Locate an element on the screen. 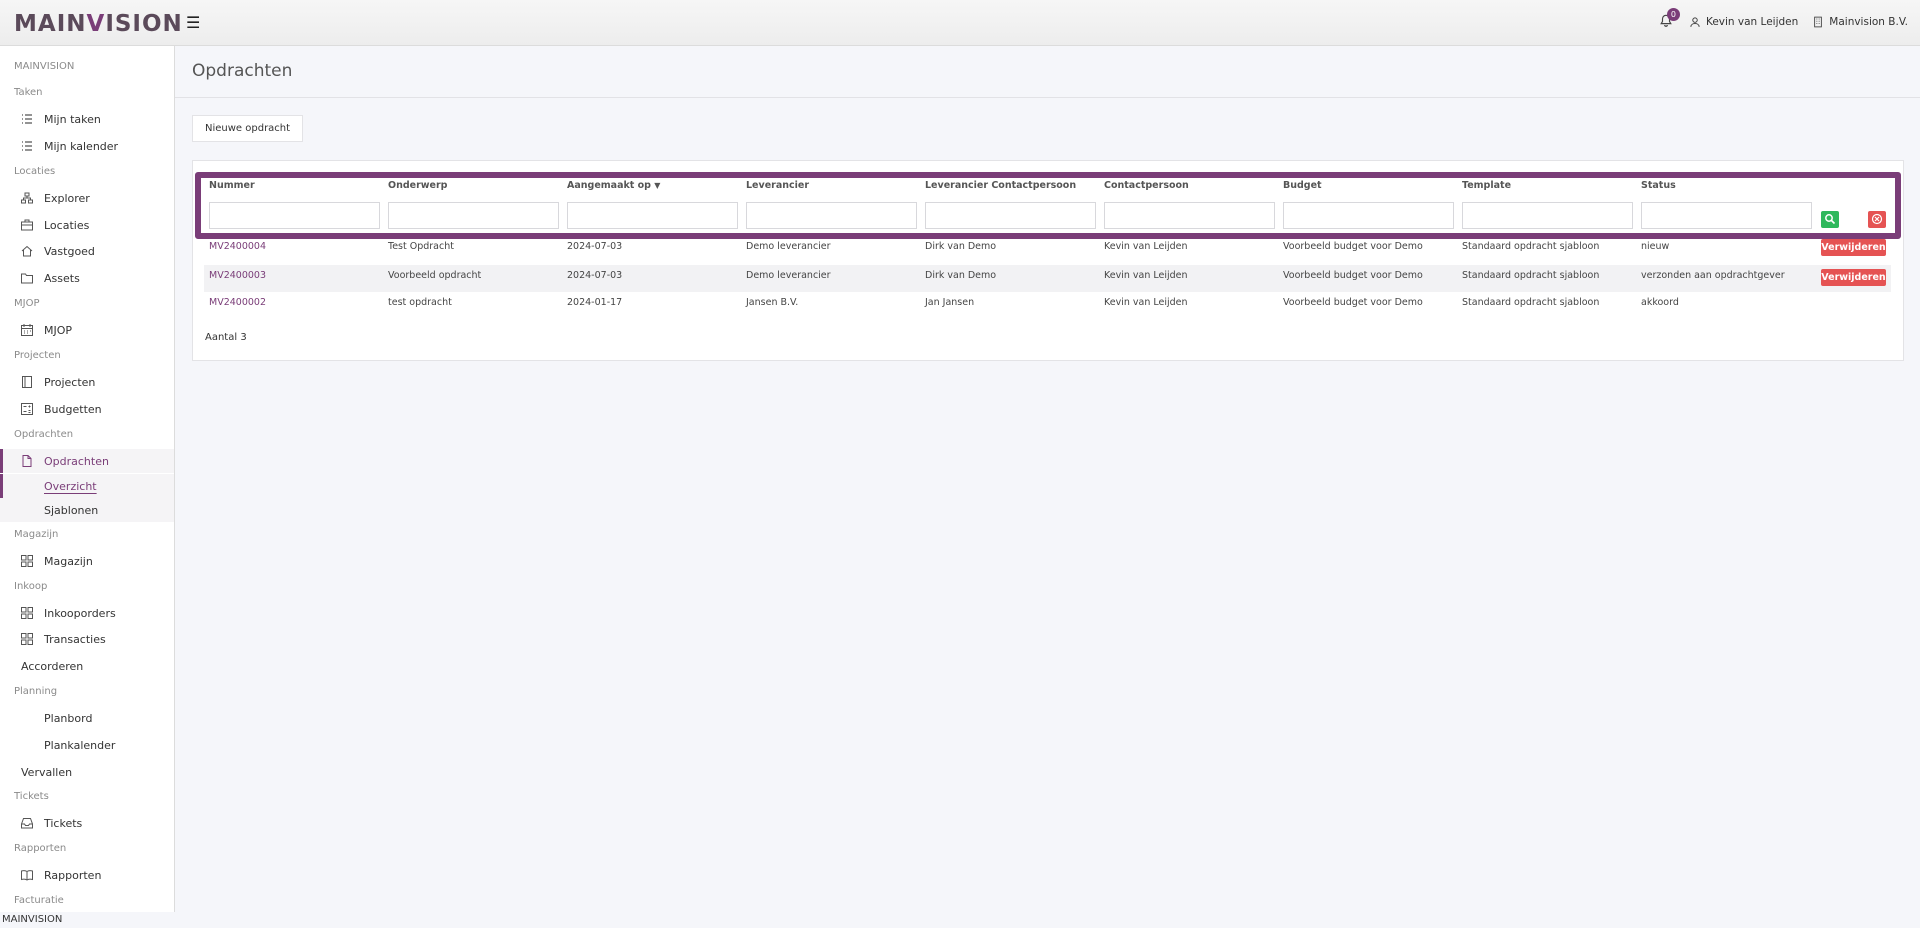 The height and width of the screenshot is (928, 1920). close-circle-icon is located at coordinates (1877, 219).